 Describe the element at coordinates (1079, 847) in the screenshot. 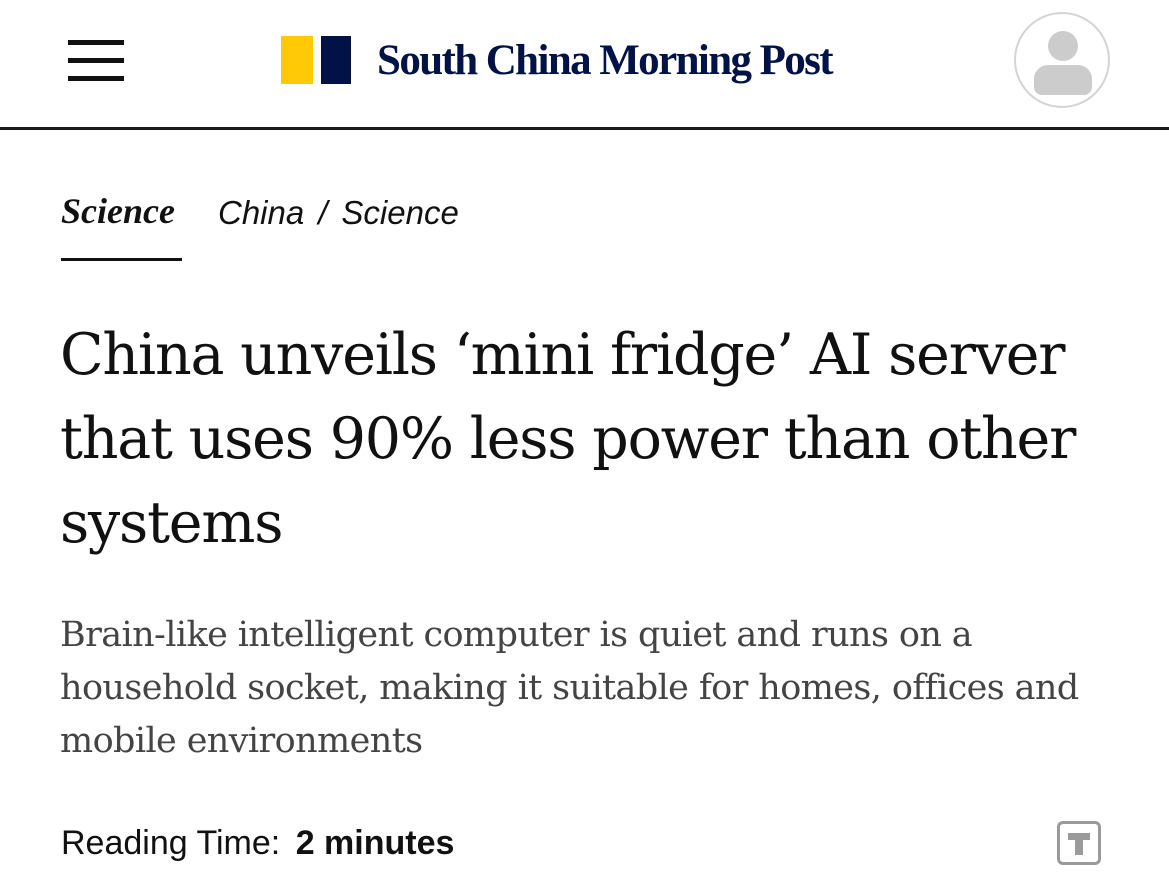

I see `text-size-glyph-stem` at that location.